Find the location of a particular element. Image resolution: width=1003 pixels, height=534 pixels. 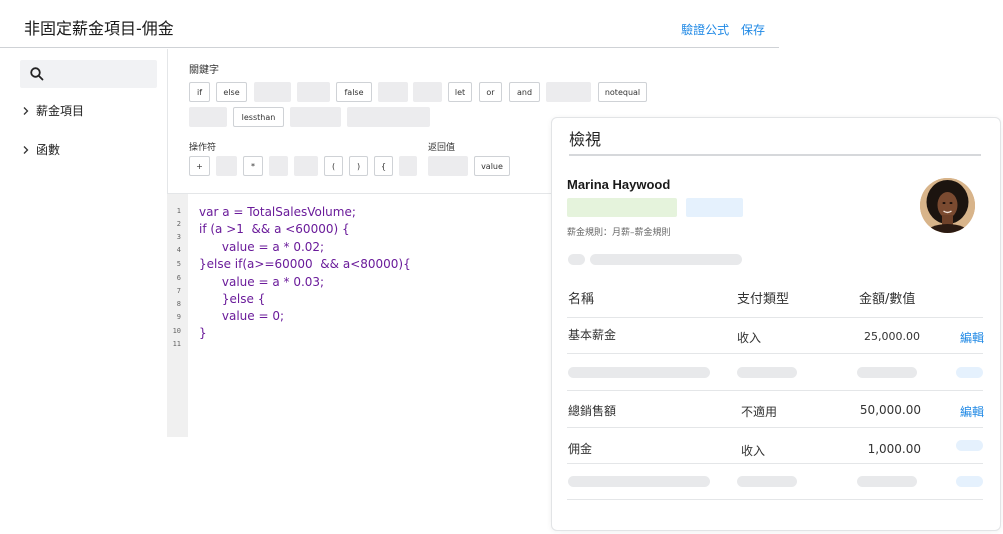

line-number: 8 is located at coordinates (178, 304).